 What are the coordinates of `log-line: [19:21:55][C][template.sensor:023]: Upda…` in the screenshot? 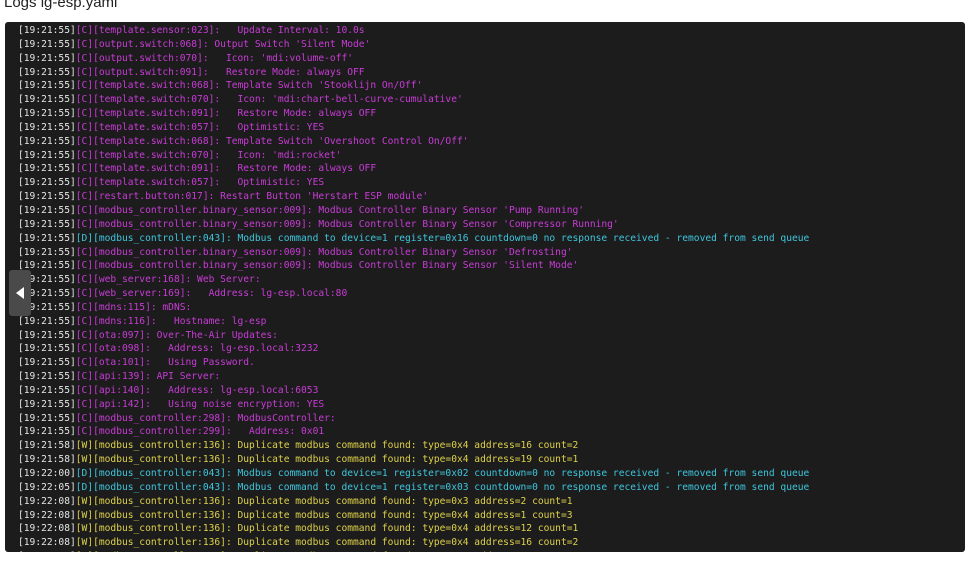 It's located at (491, 31).